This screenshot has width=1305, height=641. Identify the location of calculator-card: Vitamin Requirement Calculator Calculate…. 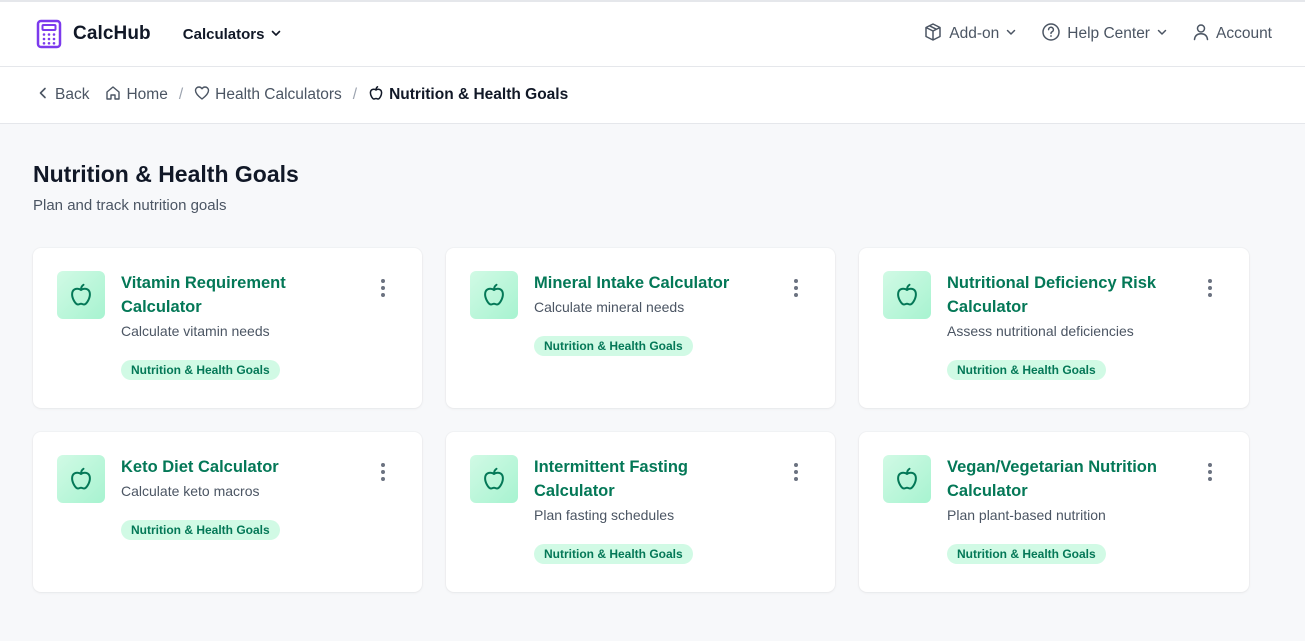
(227, 328).